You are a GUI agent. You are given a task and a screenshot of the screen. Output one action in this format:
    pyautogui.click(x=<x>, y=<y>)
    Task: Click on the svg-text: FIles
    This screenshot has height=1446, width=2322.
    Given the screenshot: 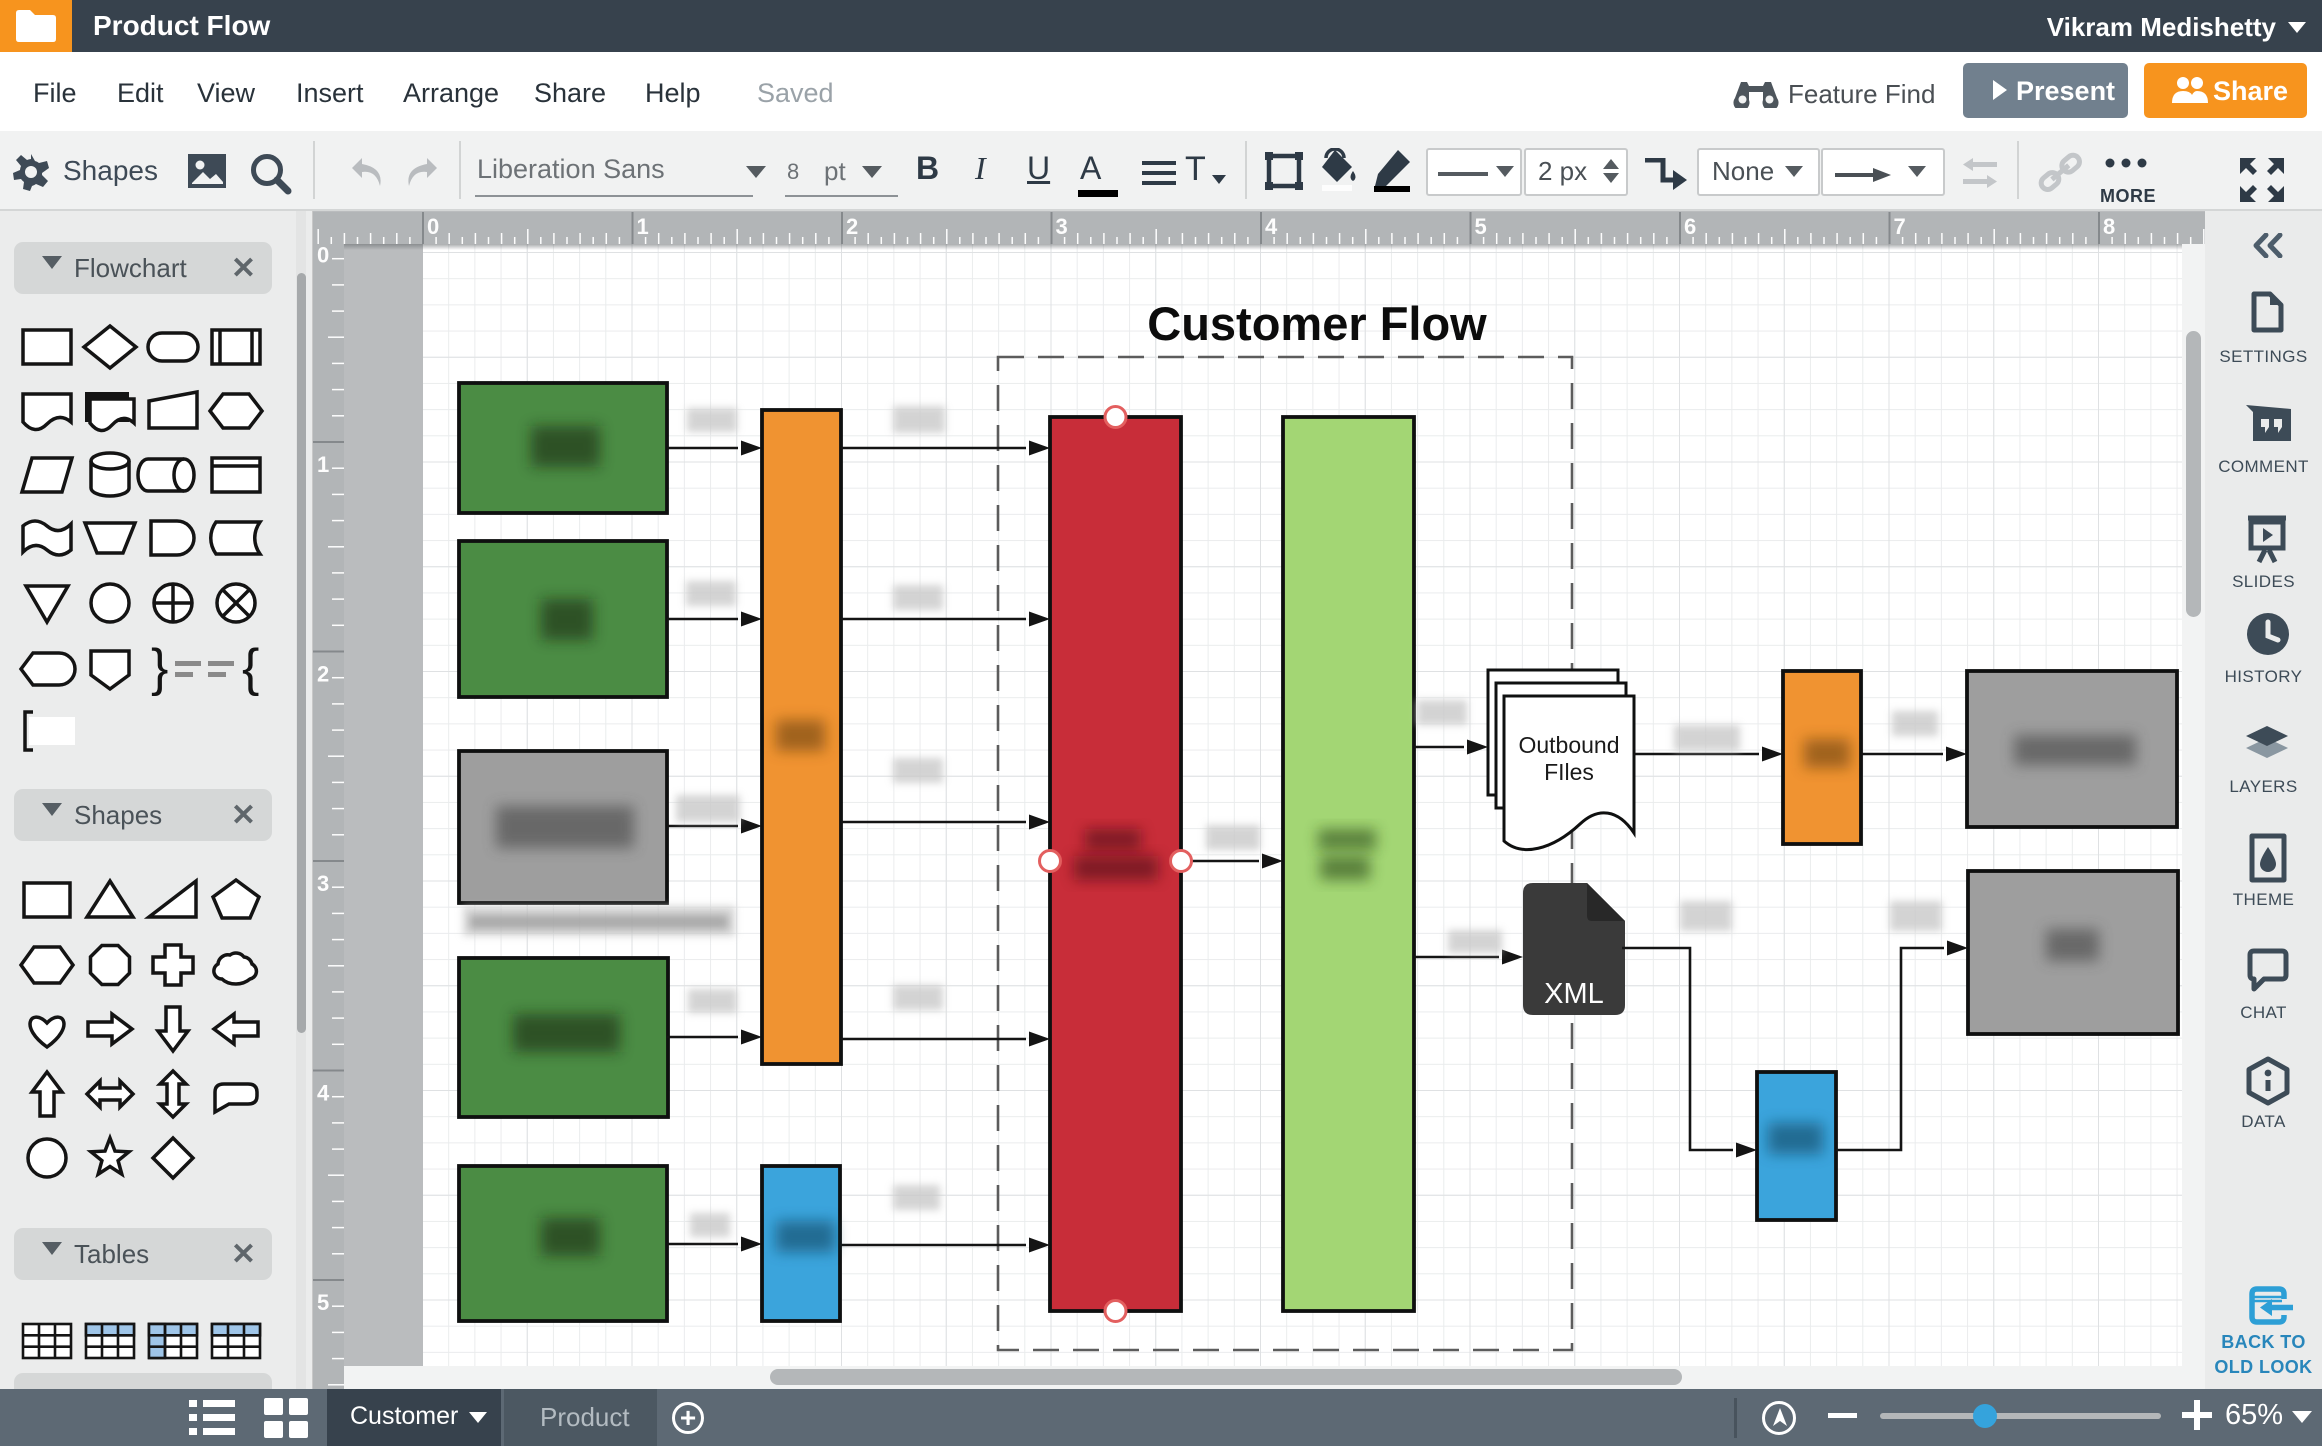 What is the action you would take?
    pyautogui.click(x=1569, y=772)
    